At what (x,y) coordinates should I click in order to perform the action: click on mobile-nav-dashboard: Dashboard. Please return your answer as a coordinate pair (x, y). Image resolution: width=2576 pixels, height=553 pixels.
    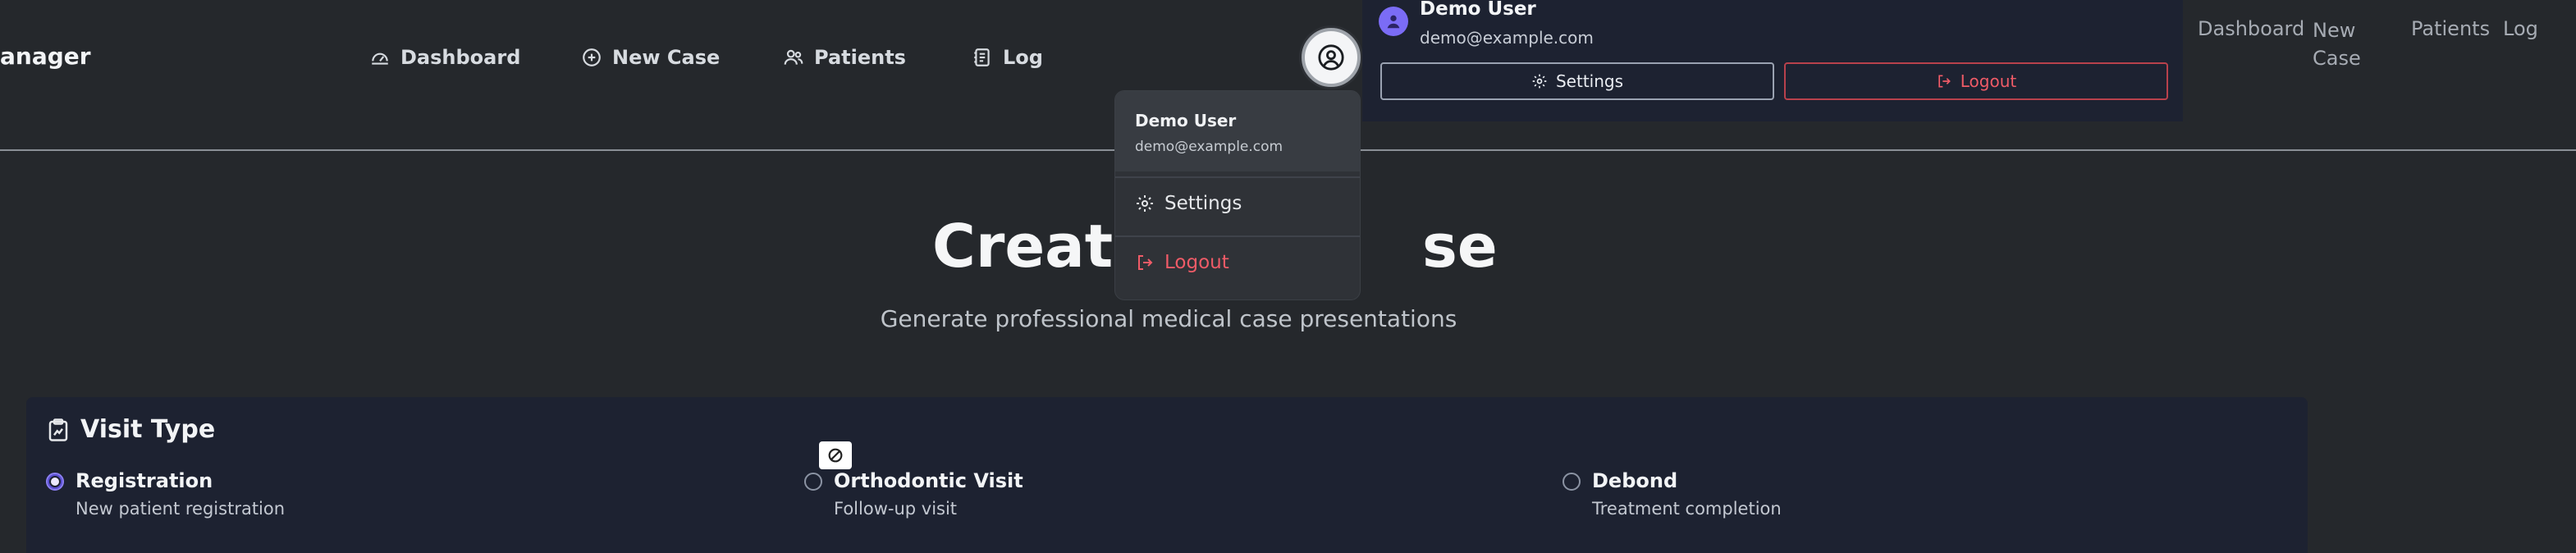
    Looking at the image, I should click on (2251, 21).